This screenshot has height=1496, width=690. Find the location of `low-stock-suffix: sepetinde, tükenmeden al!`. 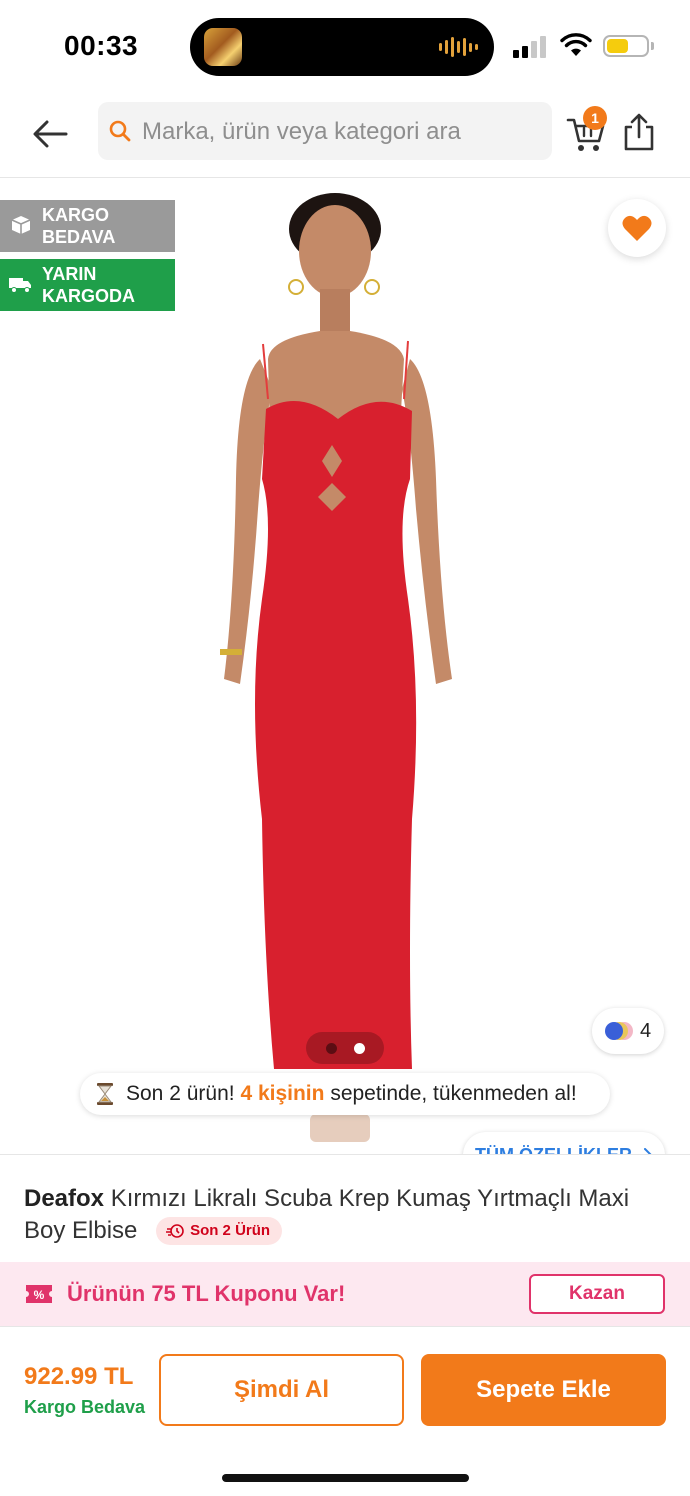

low-stock-suffix: sepetinde, tükenmeden al! is located at coordinates (453, 1093).